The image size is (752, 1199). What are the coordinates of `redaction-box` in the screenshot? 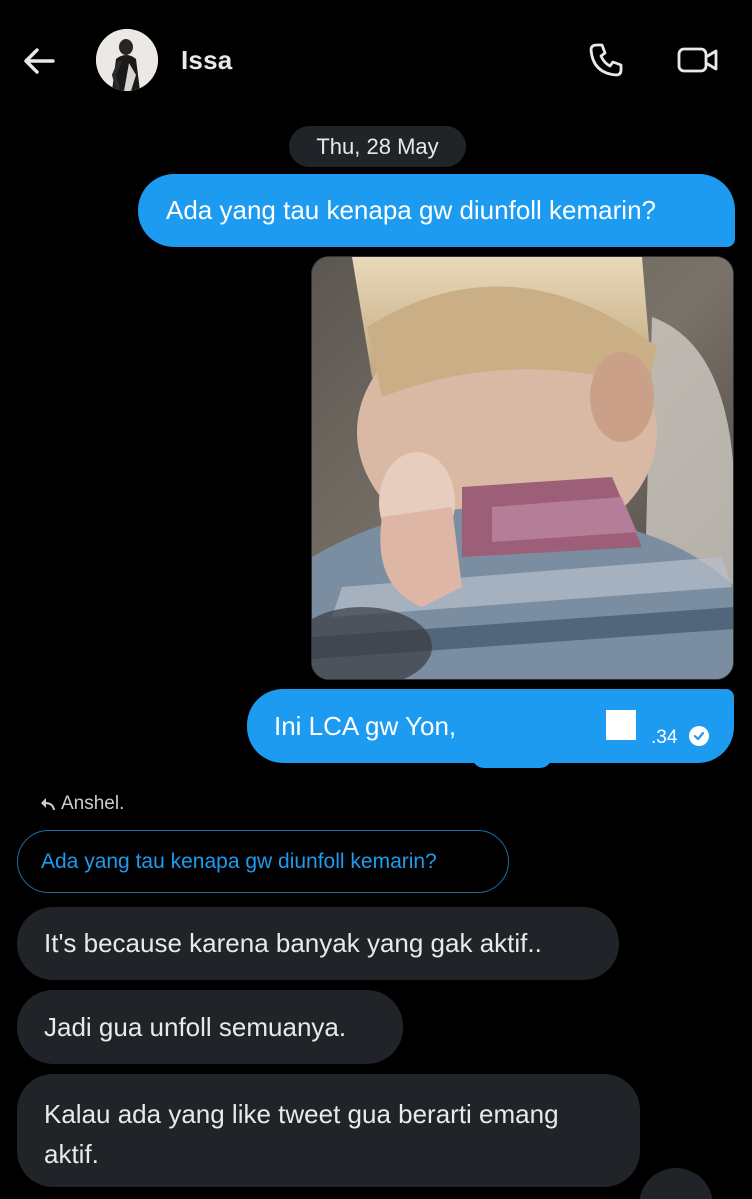 It's located at (621, 725).